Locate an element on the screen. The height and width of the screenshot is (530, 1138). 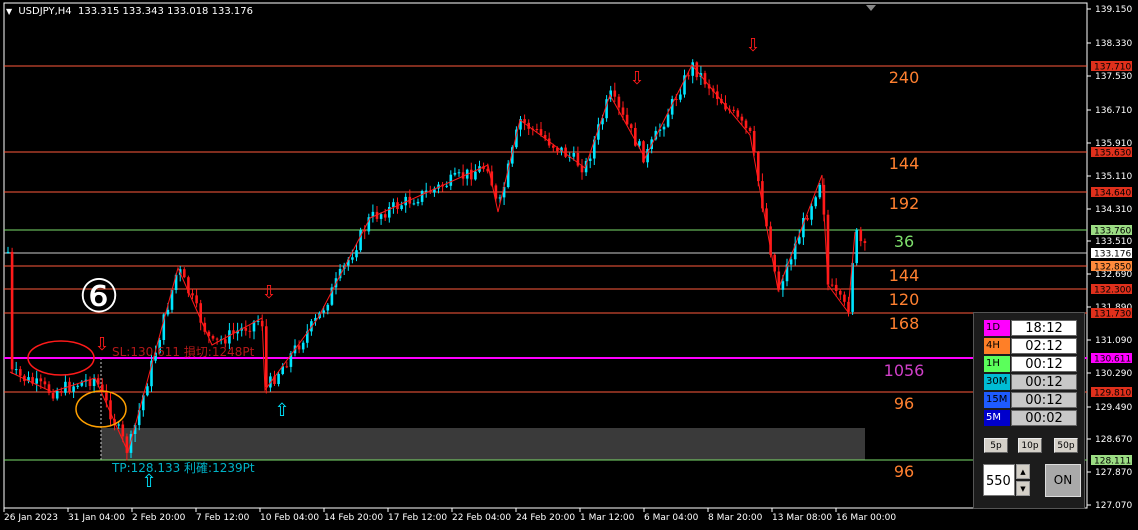
tp-zone is located at coordinates (483, 444).